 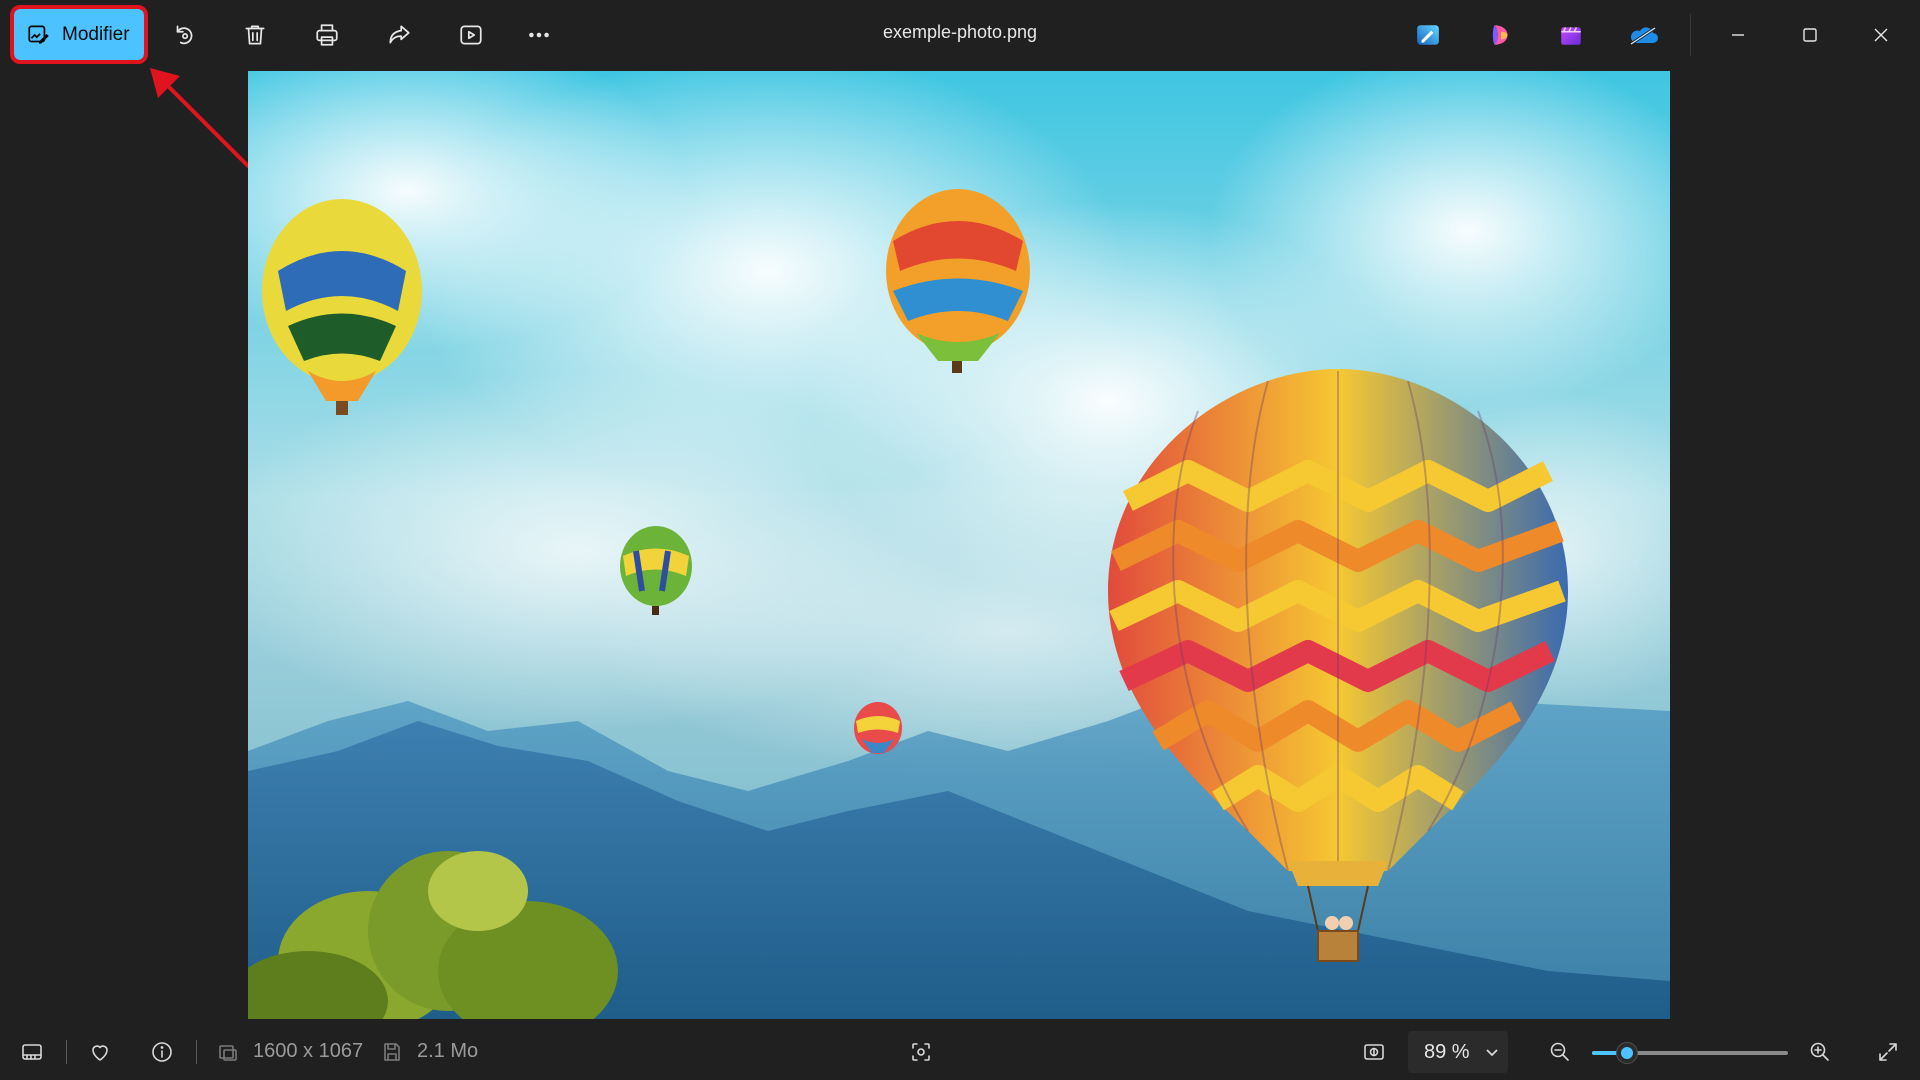 I want to click on delete-icon, so click(x=255, y=35).